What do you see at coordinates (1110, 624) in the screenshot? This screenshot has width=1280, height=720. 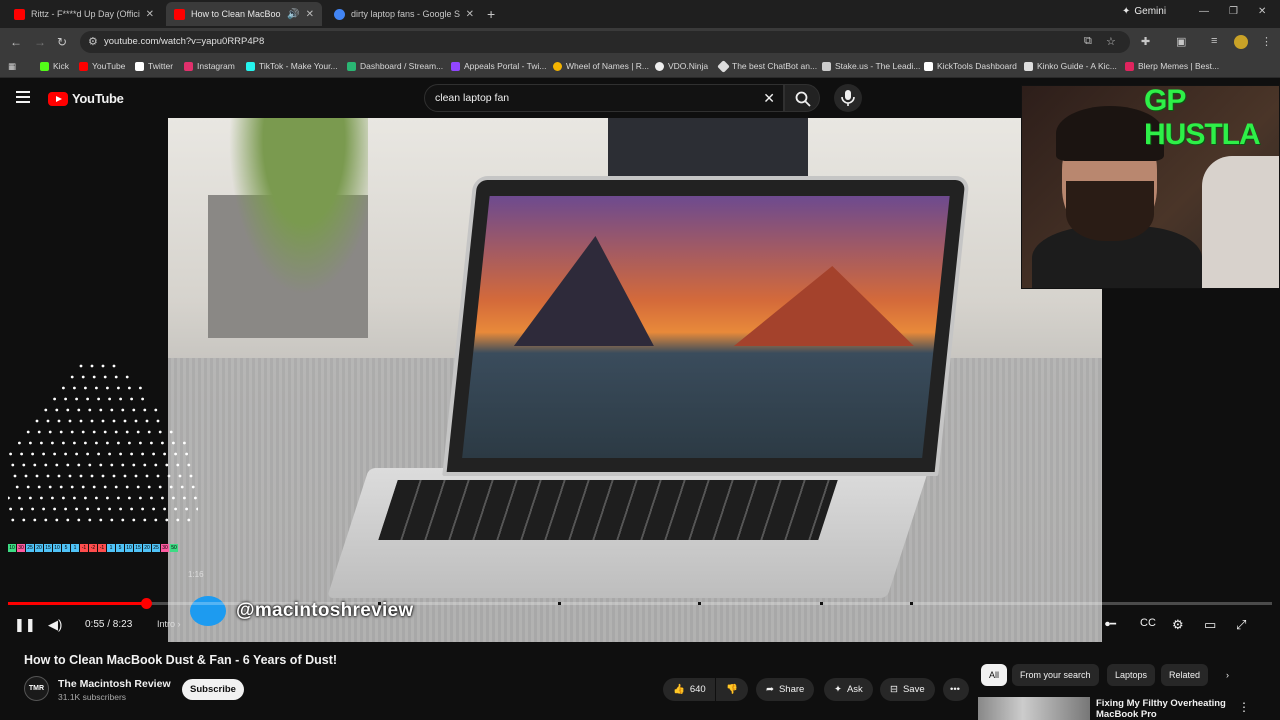 I see `autoplay-toggle: ⏺━` at bounding box center [1110, 624].